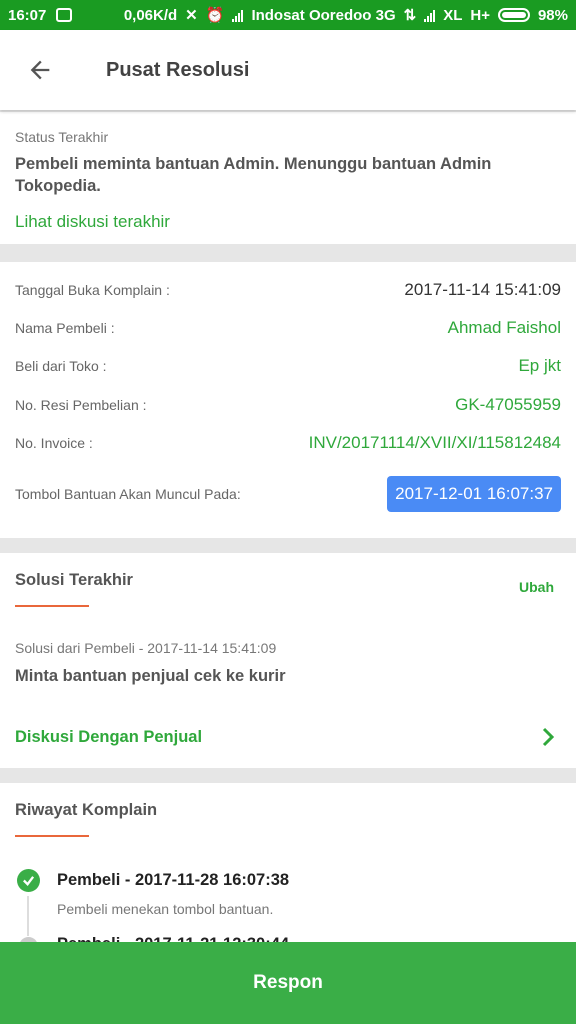 The height and width of the screenshot is (1024, 576). I want to click on discuss-with-seller-button: Diskusi Dengan Penjual, so click(285, 737).